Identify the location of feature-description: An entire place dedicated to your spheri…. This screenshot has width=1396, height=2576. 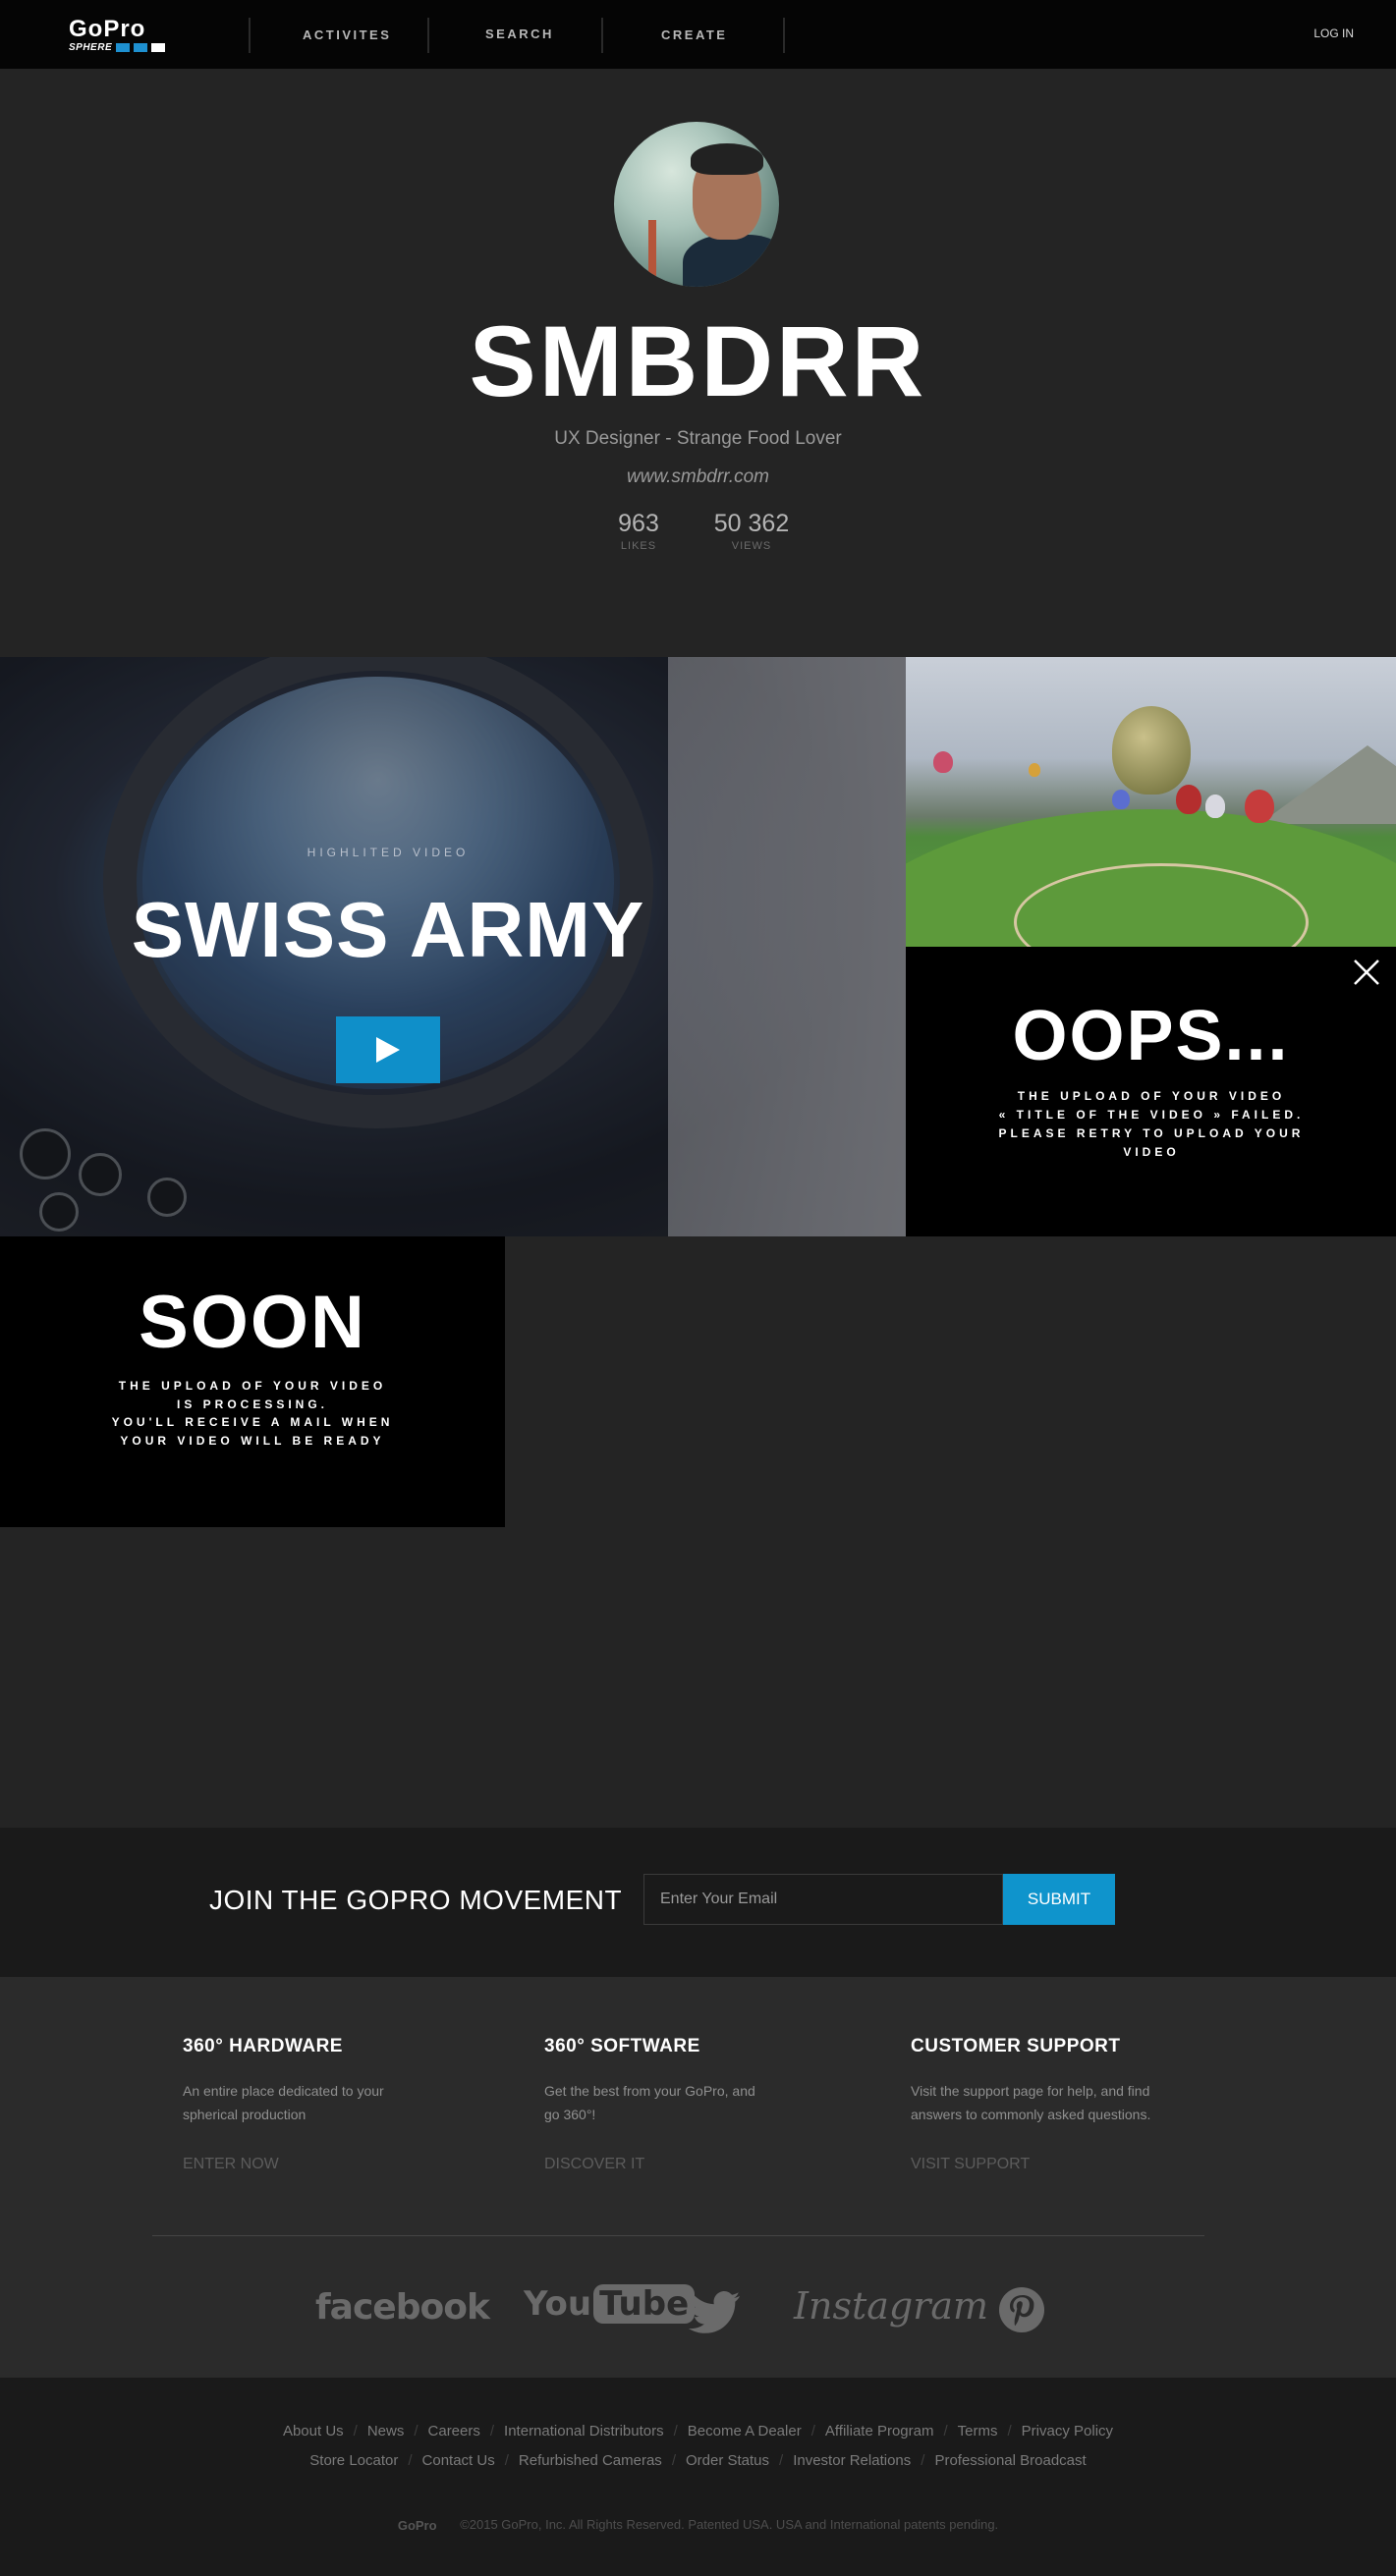
(283, 2103).